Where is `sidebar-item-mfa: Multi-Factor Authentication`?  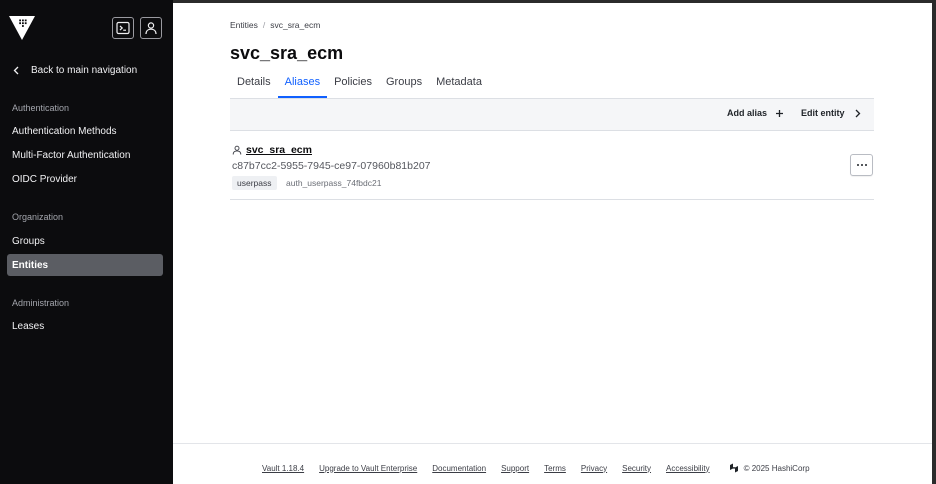
sidebar-item-mfa: Multi-Factor Authentication is located at coordinates (85, 155).